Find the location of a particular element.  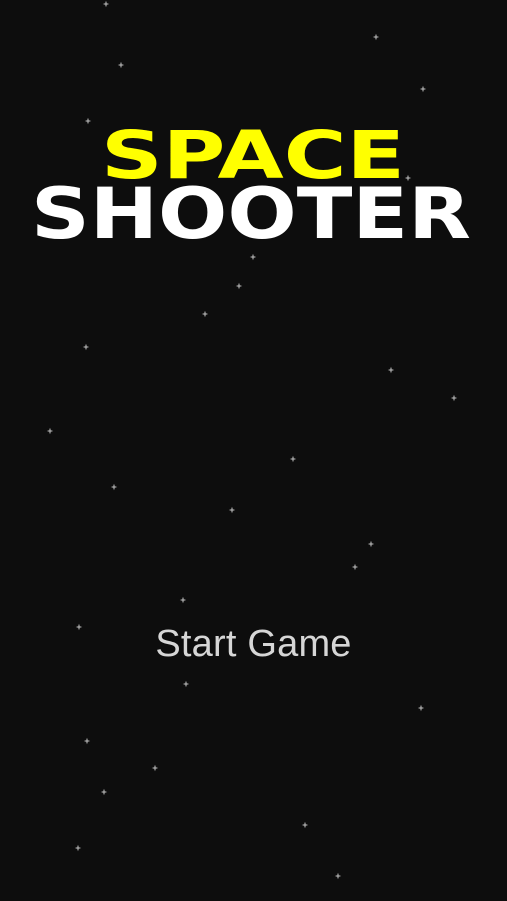

title-shooter: SHOOTER is located at coordinates (251, 214).